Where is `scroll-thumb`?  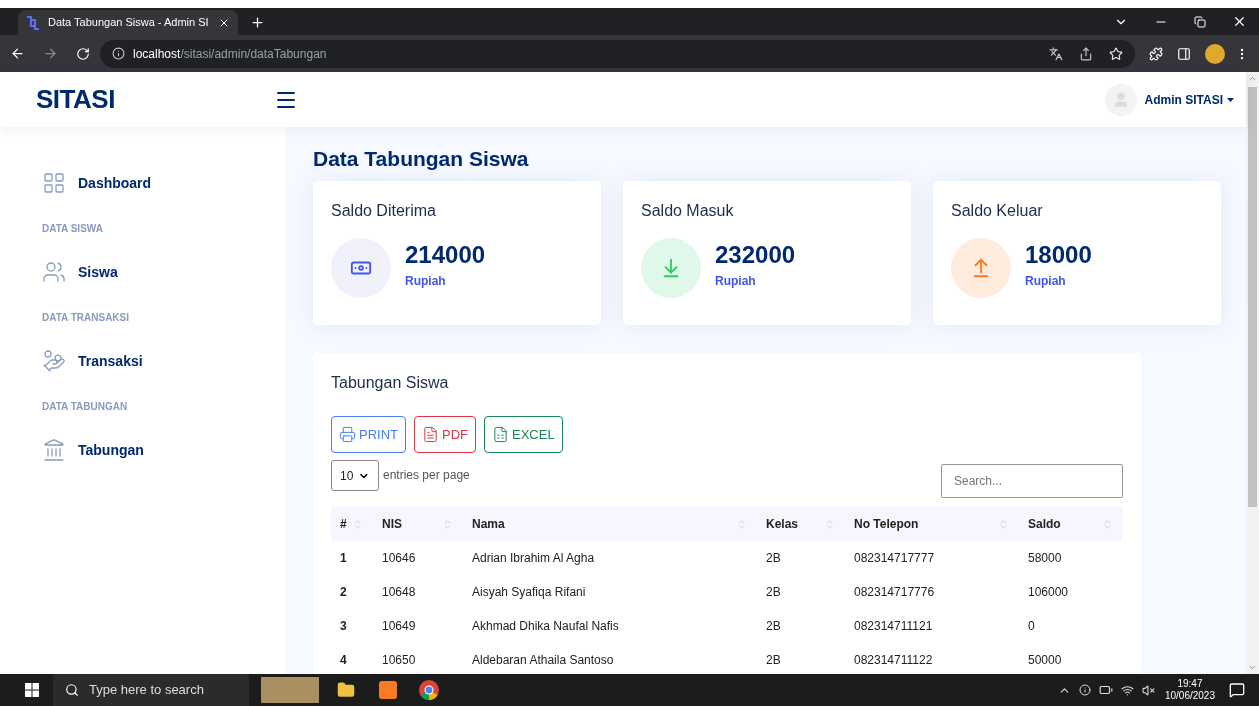
scroll-thumb is located at coordinates (1252, 297).